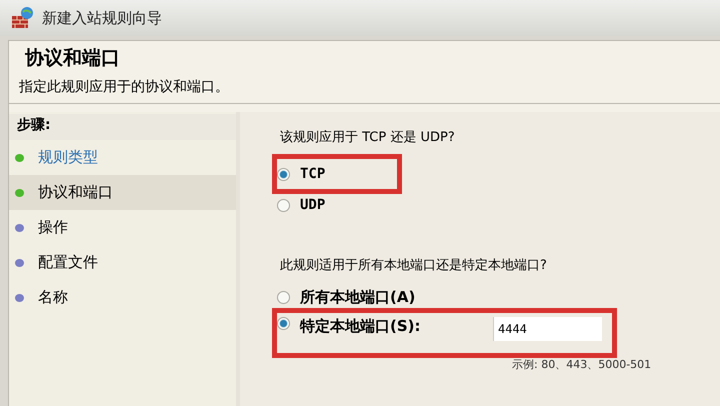 This screenshot has height=406, width=720. What do you see at coordinates (360, 326) in the screenshot?
I see `option-label: 特定本地端口(S):` at bounding box center [360, 326].